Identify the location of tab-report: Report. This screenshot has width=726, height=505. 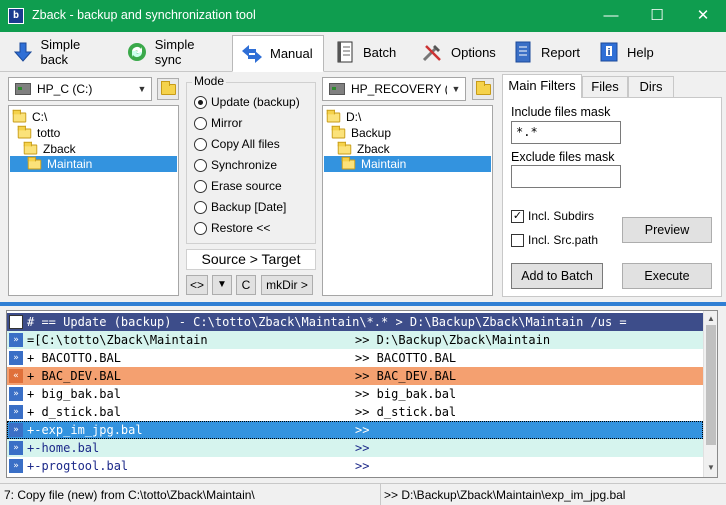
(546, 52).